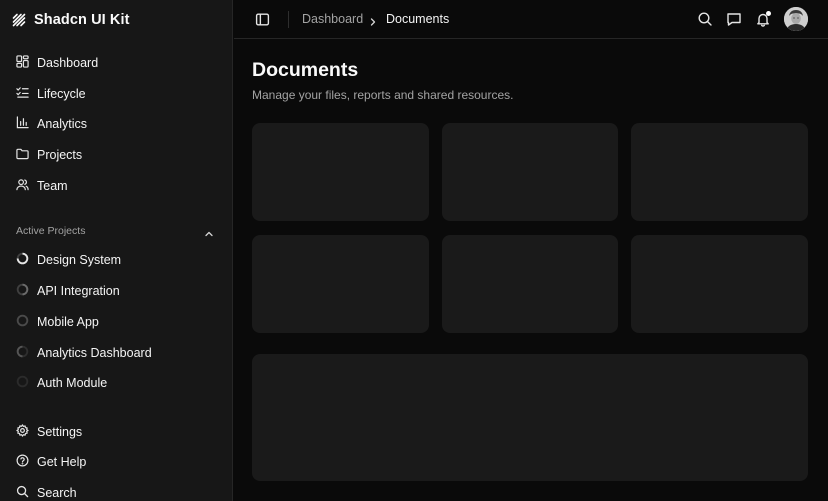 This screenshot has width=828, height=501. I want to click on notification-dot, so click(768, 13).